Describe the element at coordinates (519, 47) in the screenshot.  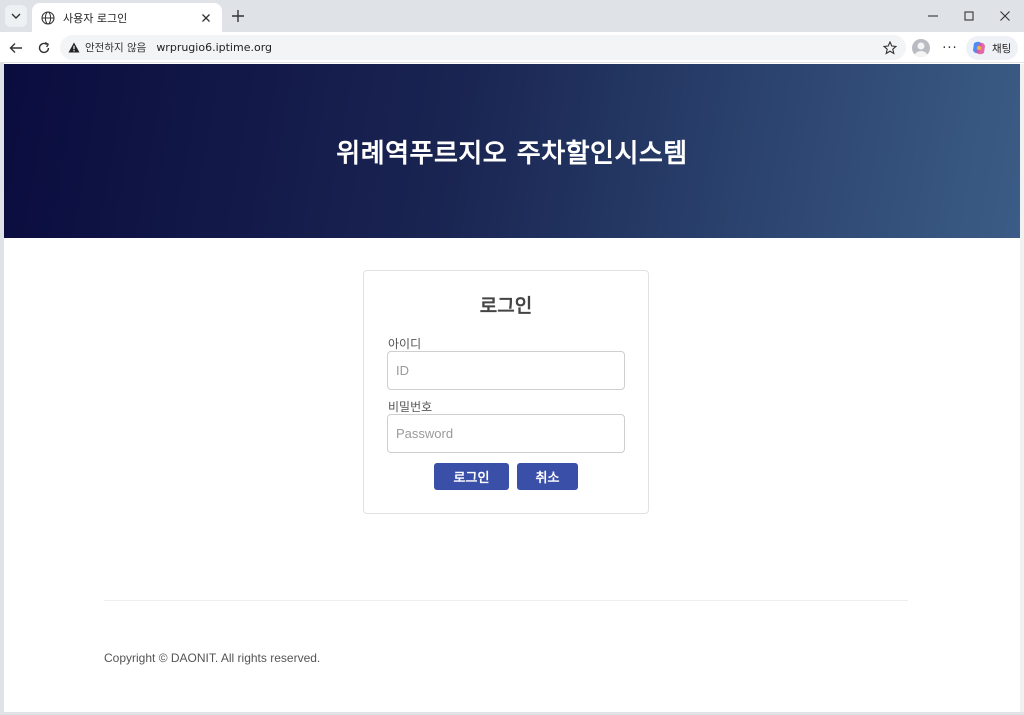
I see `url-text: wrprugio6.iptime.org` at that location.